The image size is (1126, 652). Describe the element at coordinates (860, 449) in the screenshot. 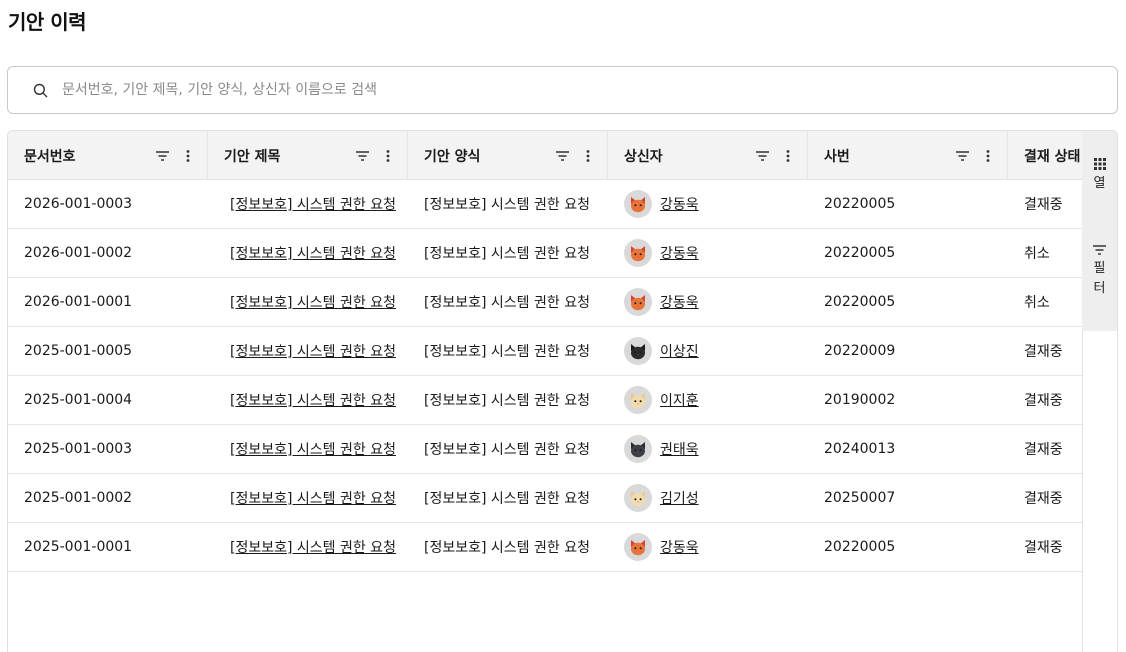

I see `emp-no-text: 20240013` at that location.